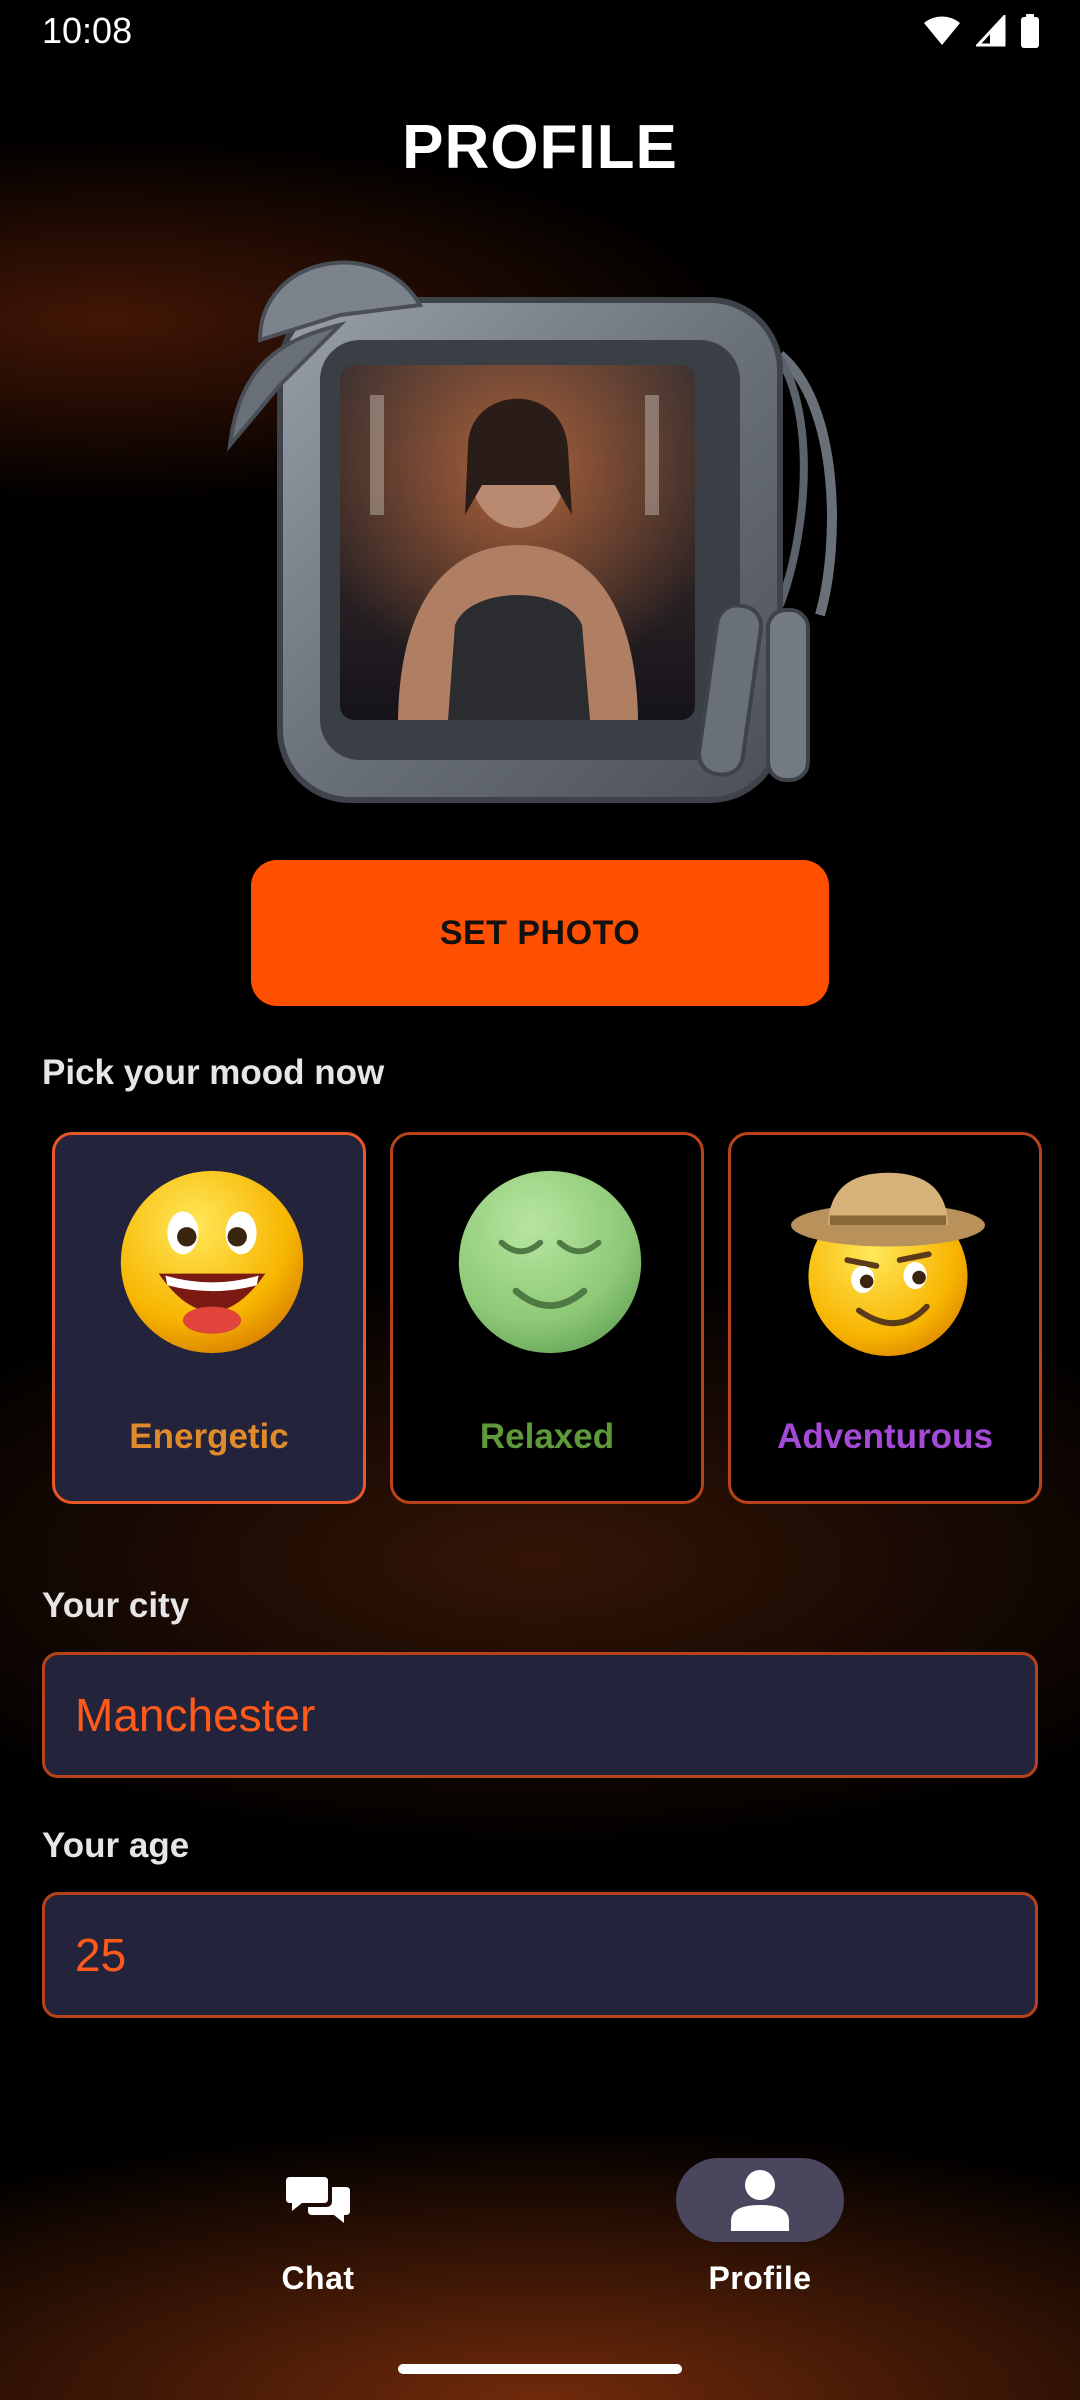 Image resolution: width=1080 pixels, height=2400 pixels. What do you see at coordinates (885, 1436) in the screenshot?
I see `mood-label-adventurous: Adventurous` at bounding box center [885, 1436].